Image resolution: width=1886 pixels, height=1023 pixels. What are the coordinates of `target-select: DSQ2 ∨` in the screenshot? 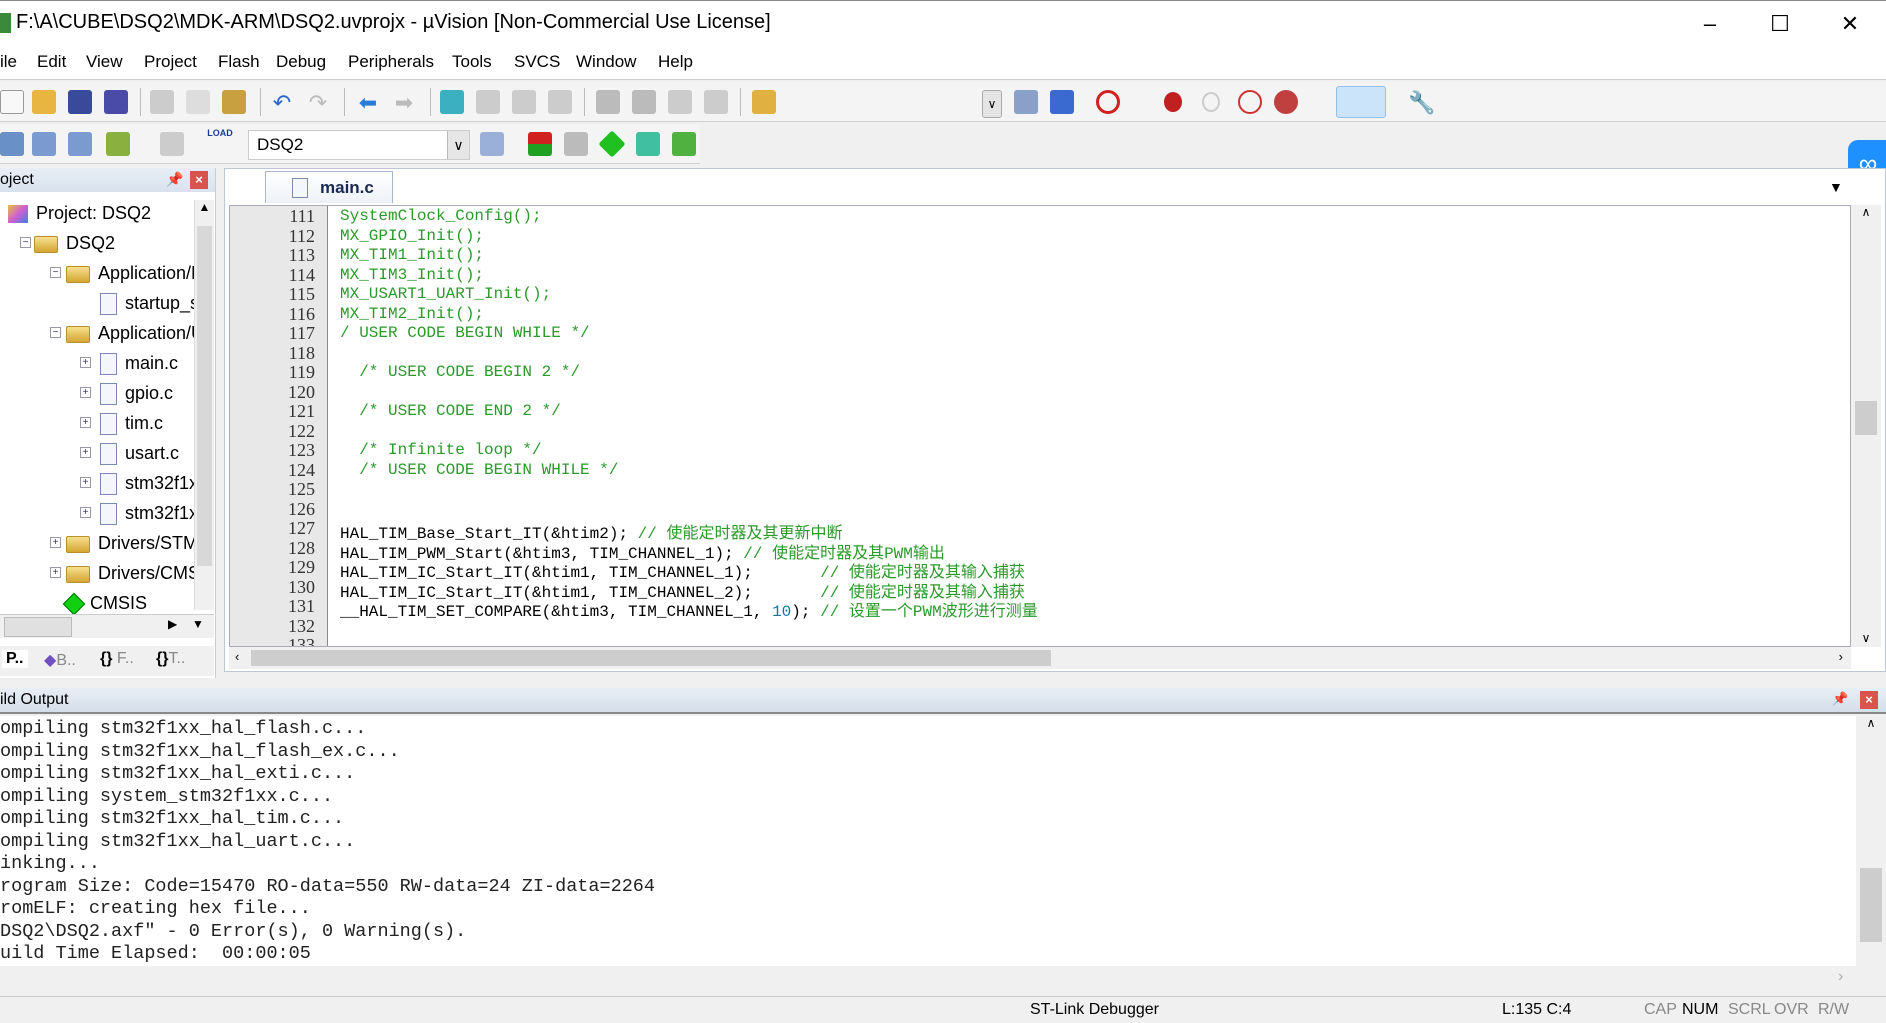 It's located at (359, 145).